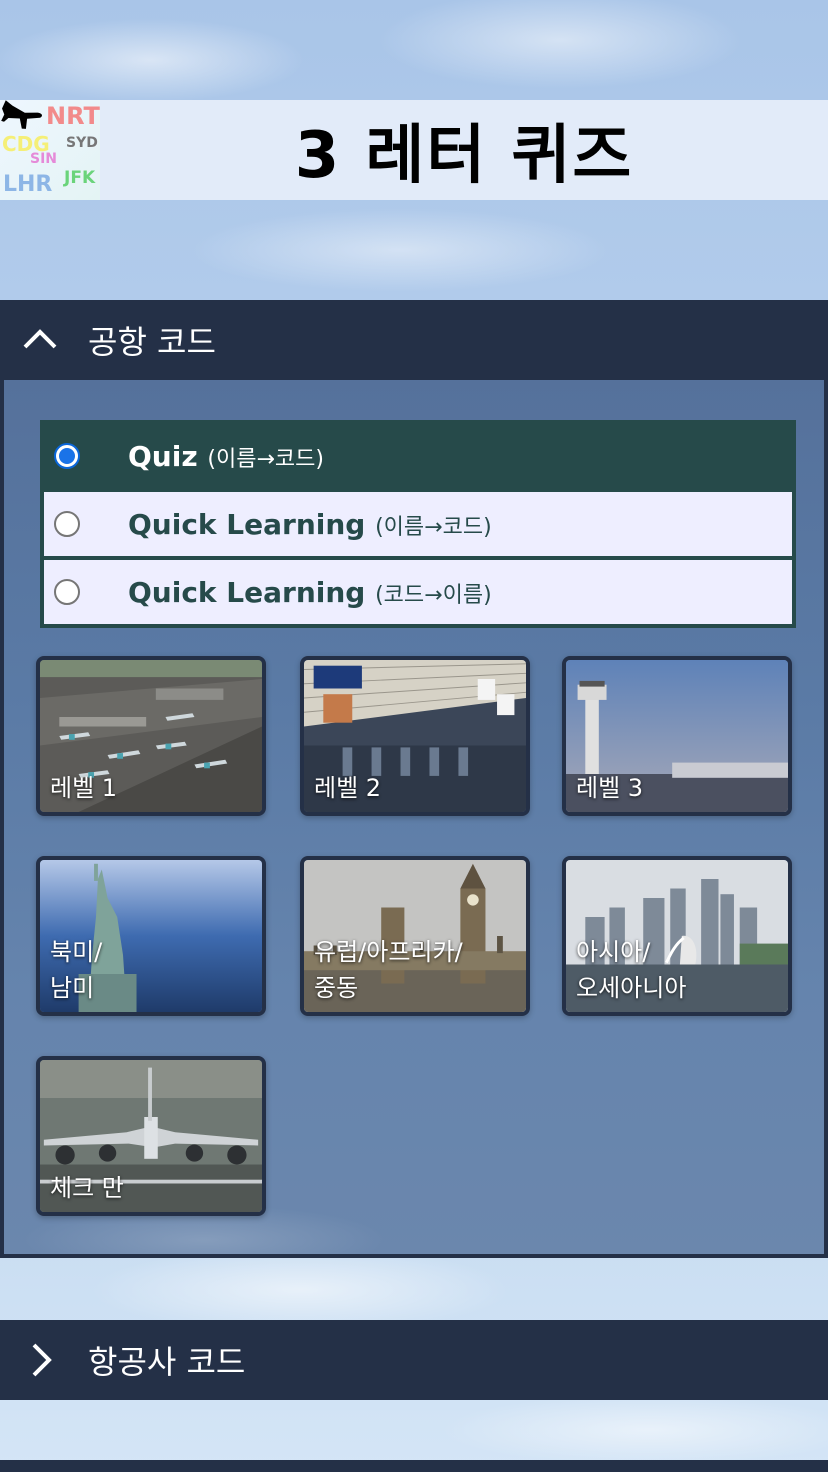 Image resolution: width=828 pixels, height=1472 pixels. Describe the element at coordinates (418, 456) in the screenshot. I see `mode-option-quiz: Quiz (이름→코드)` at that location.